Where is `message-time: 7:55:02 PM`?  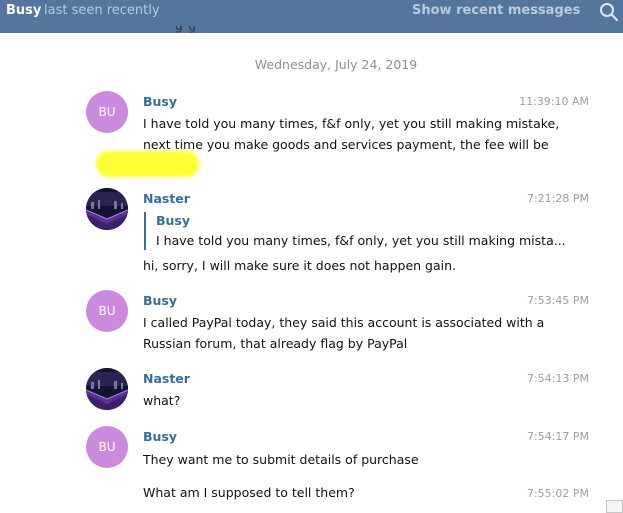
message-time: 7:55:02 PM is located at coordinates (557, 493).